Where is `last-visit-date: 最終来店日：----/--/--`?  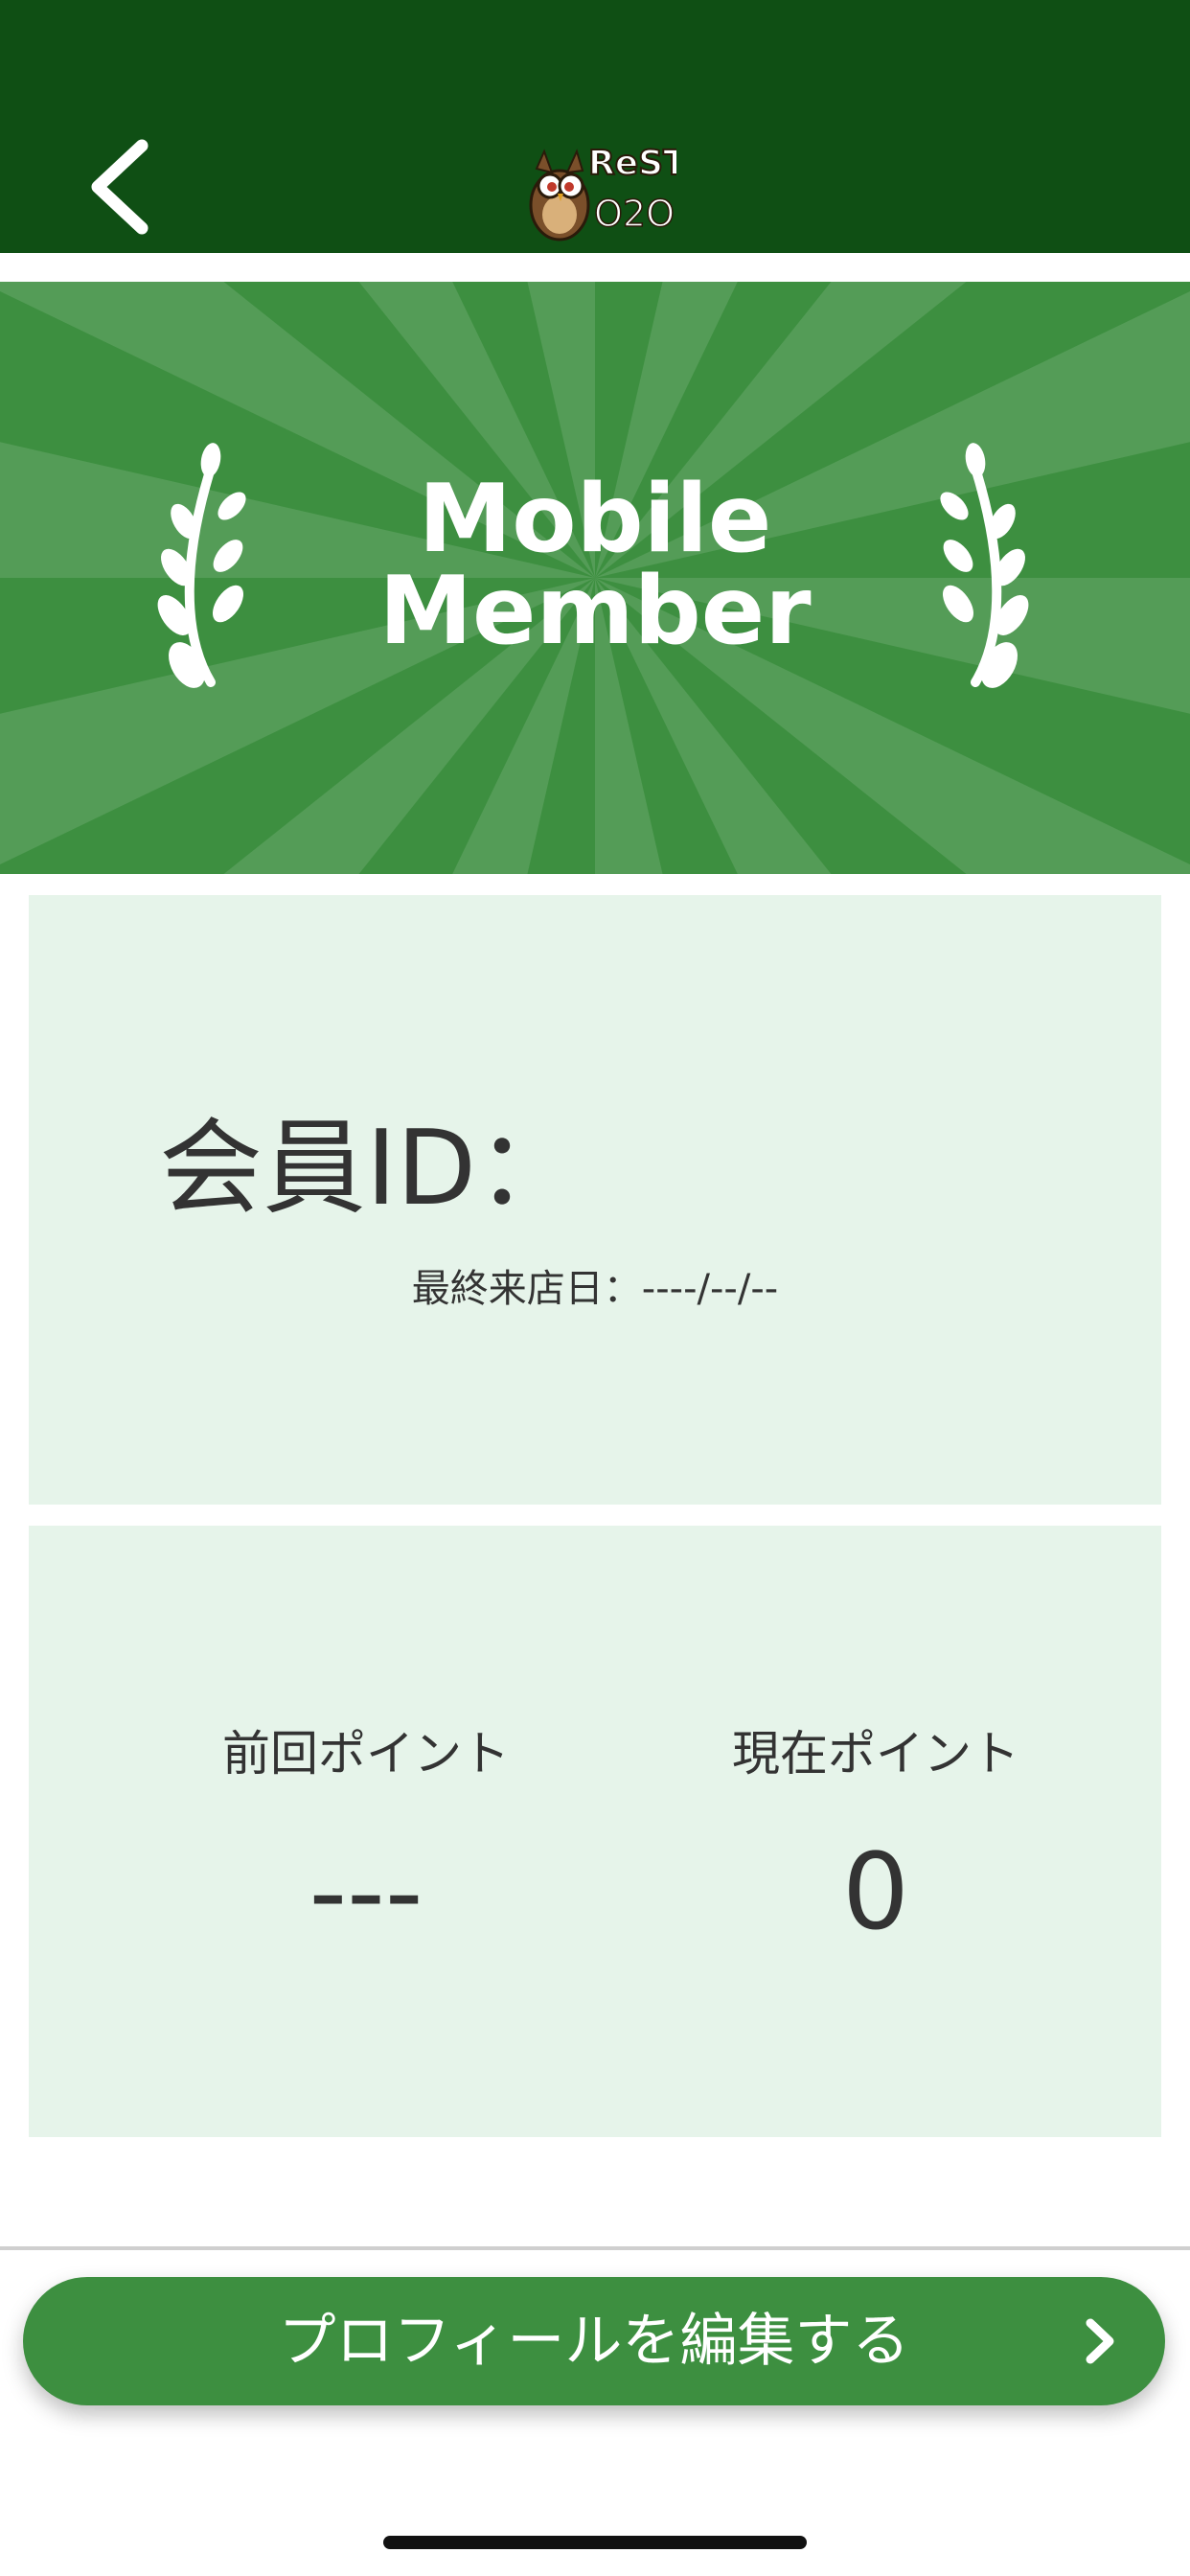 last-visit-date: 最終来店日：----/--/-- is located at coordinates (595, 1289).